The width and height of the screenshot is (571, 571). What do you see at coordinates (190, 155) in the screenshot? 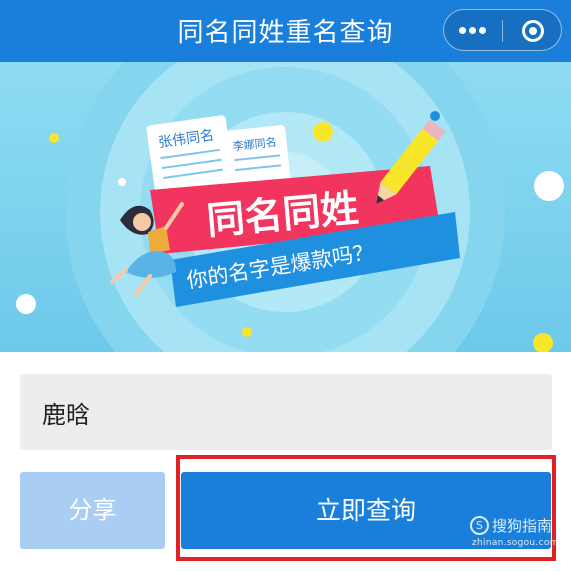
I see `name-card-1: 张伟同名` at bounding box center [190, 155].